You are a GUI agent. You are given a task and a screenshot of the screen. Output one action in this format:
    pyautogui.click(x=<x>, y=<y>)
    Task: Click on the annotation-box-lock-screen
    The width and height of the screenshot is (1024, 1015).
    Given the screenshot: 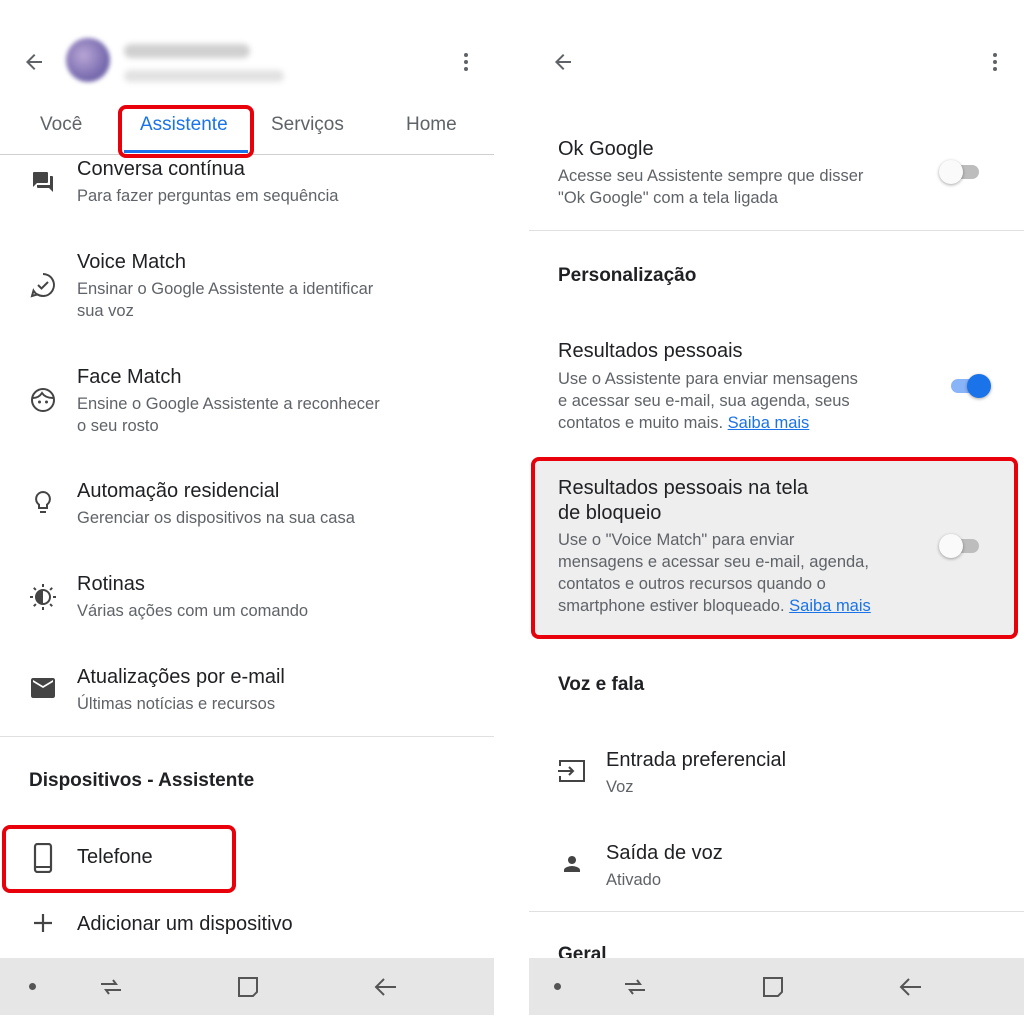 What is the action you would take?
    pyautogui.click(x=774, y=548)
    